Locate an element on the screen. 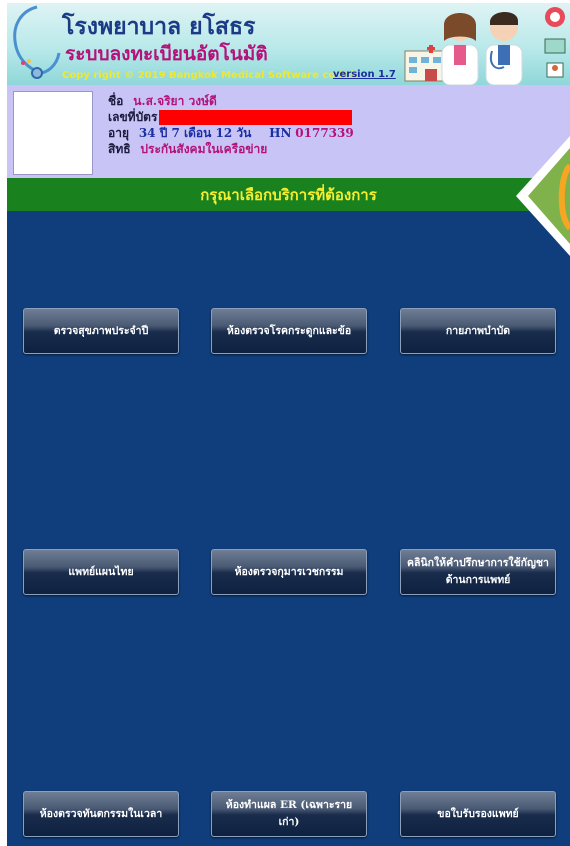 This screenshot has height=846, width=570. name-label: ชื่อ is located at coordinates (116, 101).